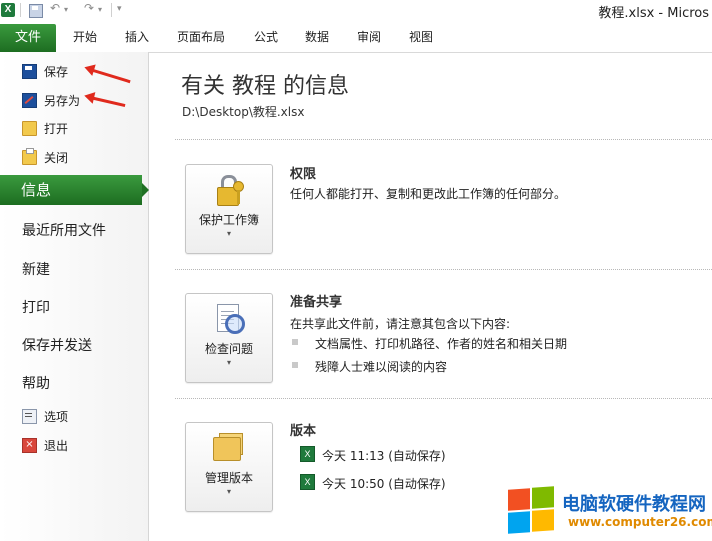 The width and height of the screenshot is (712, 541). Describe the element at coordinates (57, 345) in the screenshot. I see `nav-save-send: 保存并发送` at that location.